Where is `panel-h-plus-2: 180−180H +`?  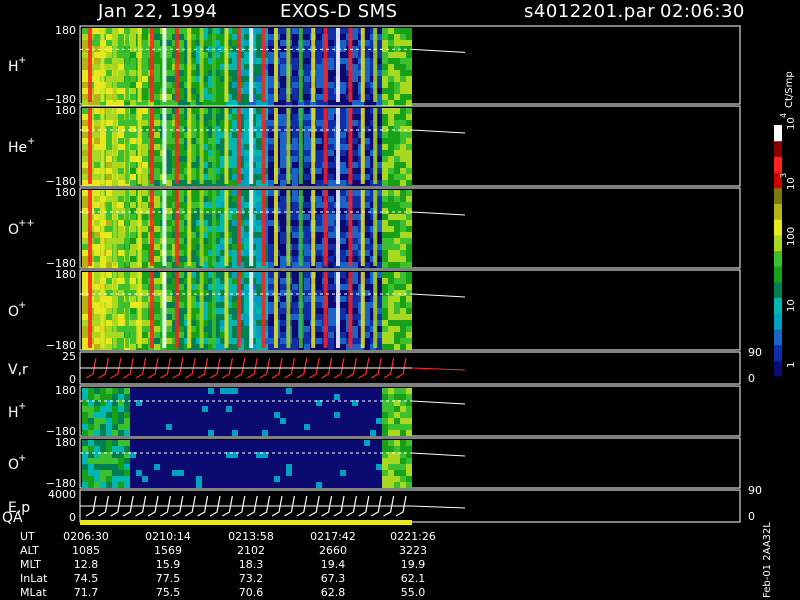
panel-h-plus-2: 180−180H + is located at coordinates (374, 411).